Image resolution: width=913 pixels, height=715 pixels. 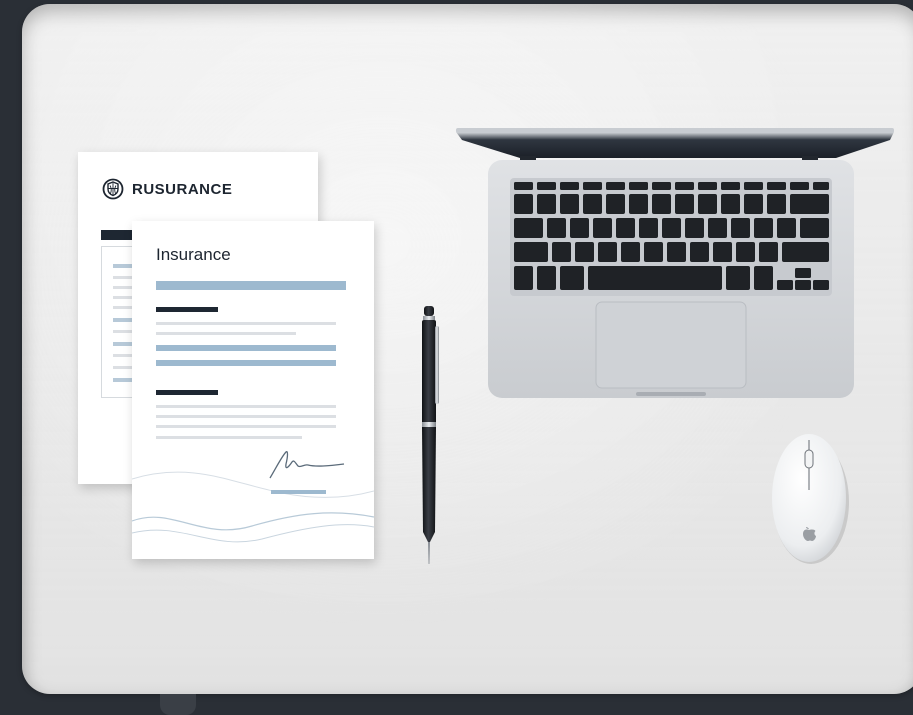 I want to click on mouse, so click(x=810, y=499).